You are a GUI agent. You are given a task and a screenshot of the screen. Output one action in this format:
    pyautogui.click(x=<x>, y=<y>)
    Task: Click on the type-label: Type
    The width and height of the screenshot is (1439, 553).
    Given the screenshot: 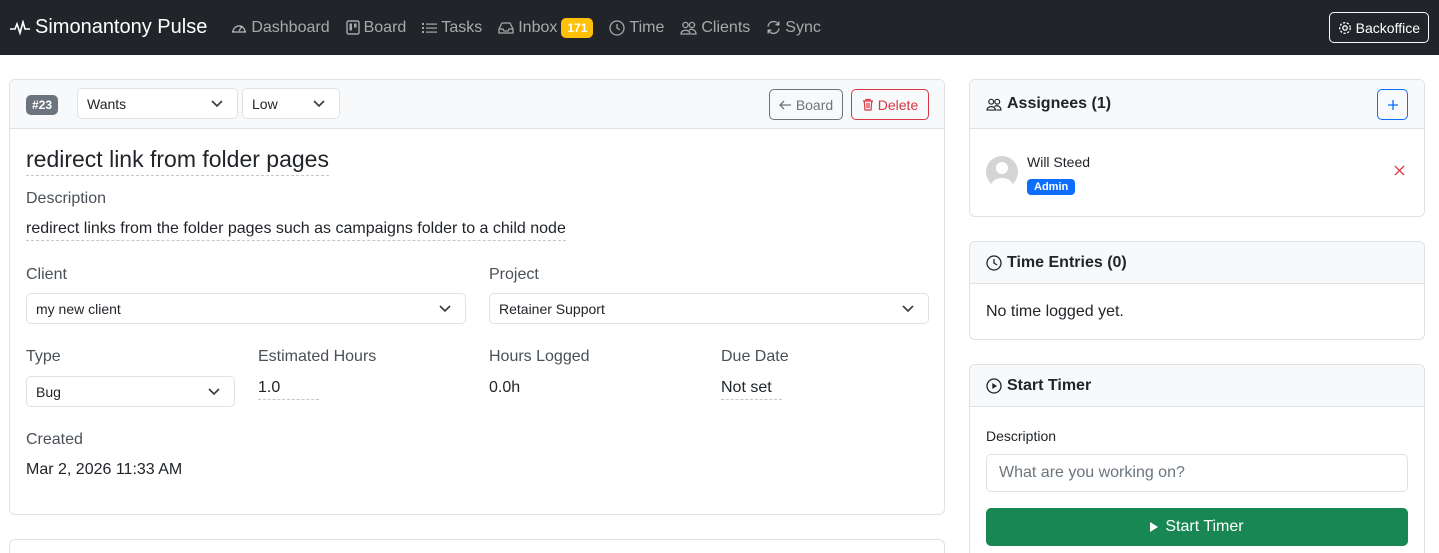 What is the action you would take?
    pyautogui.click(x=43, y=356)
    